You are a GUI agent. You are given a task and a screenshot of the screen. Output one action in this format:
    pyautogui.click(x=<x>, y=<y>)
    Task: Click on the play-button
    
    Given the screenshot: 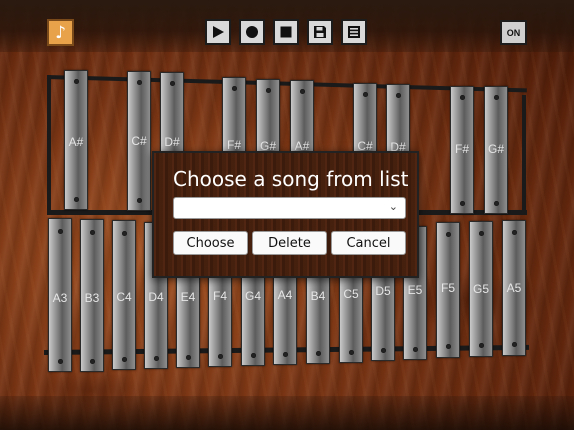 What is the action you would take?
    pyautogui.click(x=218, y=32)
    